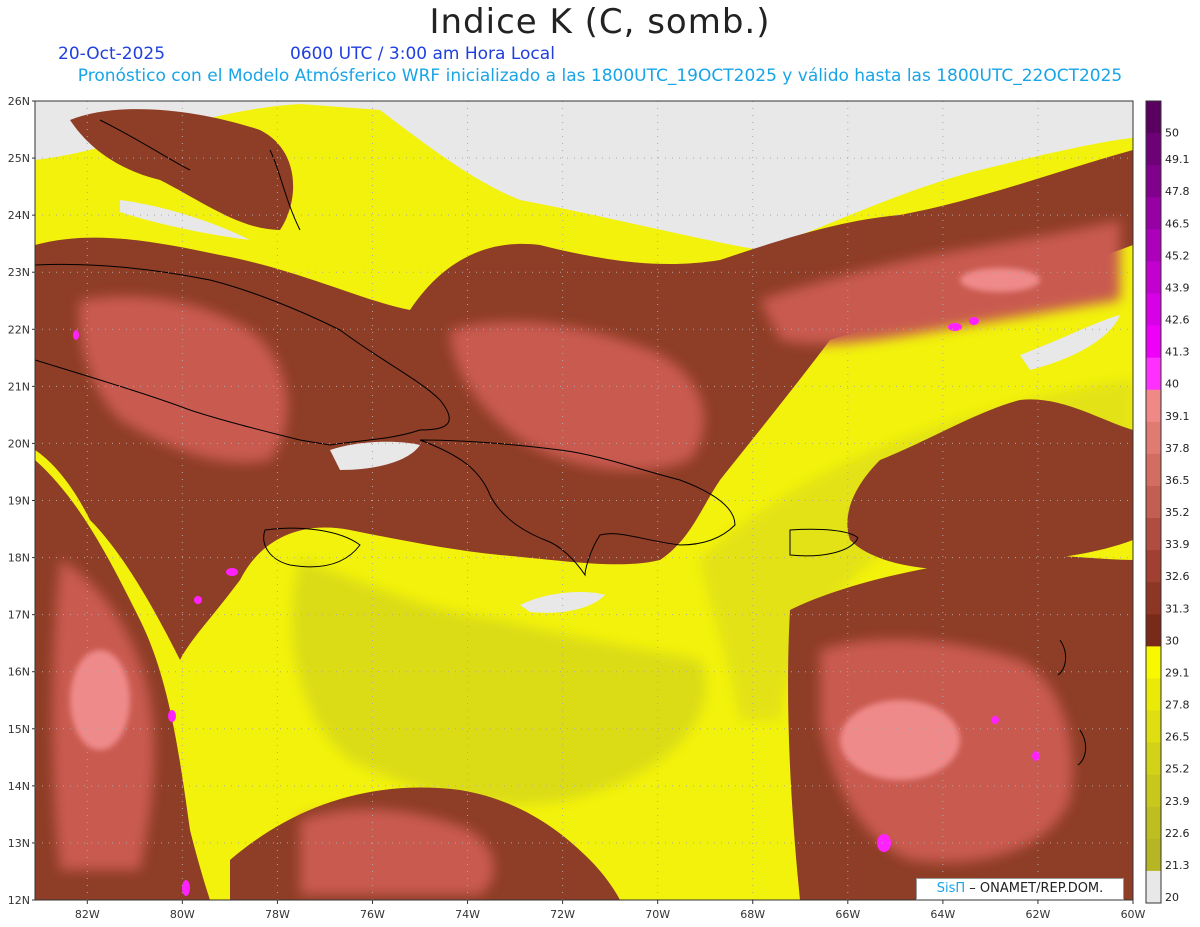 This screenshot has width=1200, height=927. What do you see at coordinates (1177, 865) in the screenshot?
I see `colorbar-label: 21.3` at bounding box center [1177, 865].